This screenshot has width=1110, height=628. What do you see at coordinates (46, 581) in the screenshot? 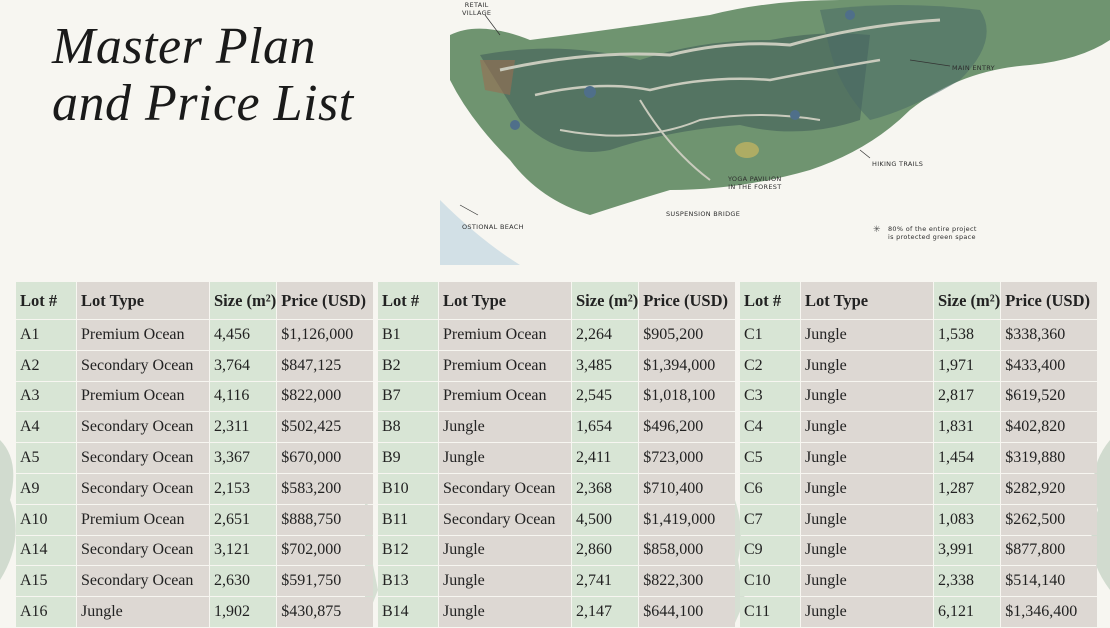
I see `lot-number-cell: A15` at bounding box center [46, 581].